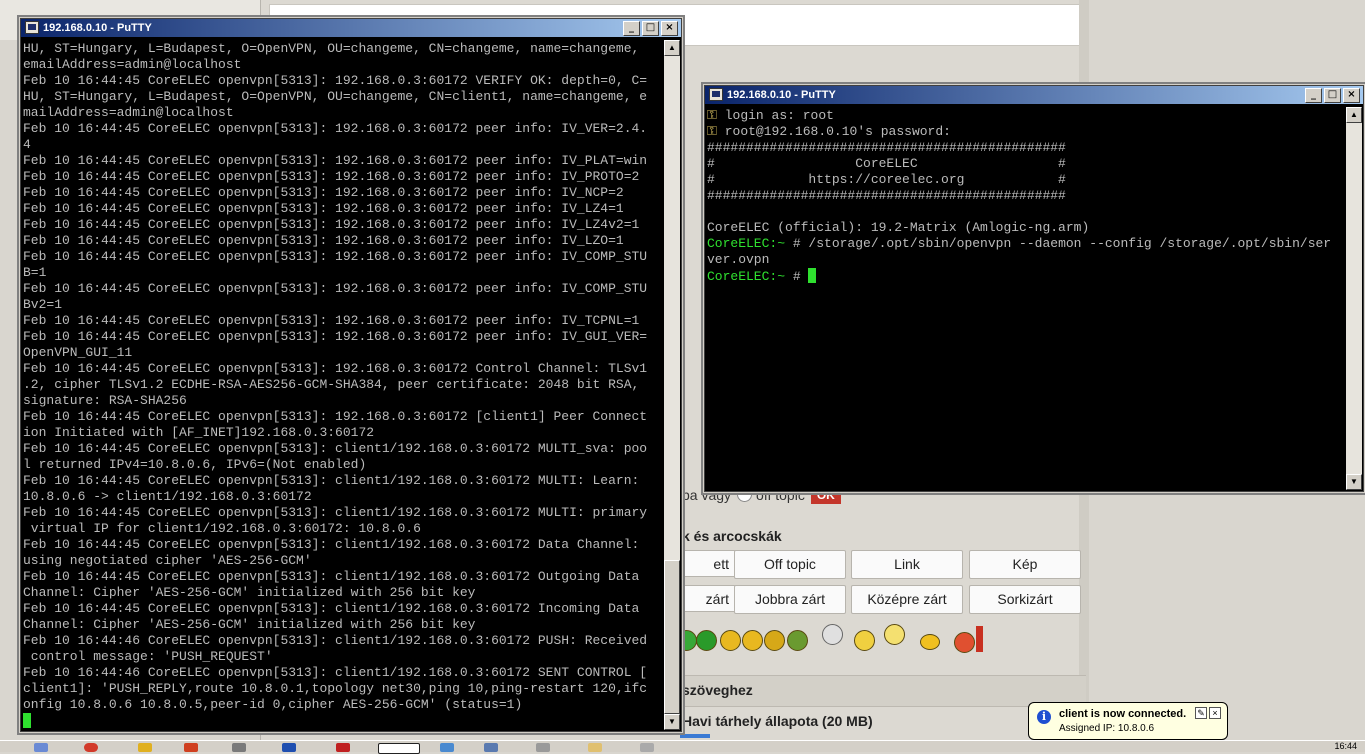 The image size is (1365, 754). I want to click on putty-left-titlebar: 192.168.0.10 - PuTTY _ □ ×, so click(351, 28).